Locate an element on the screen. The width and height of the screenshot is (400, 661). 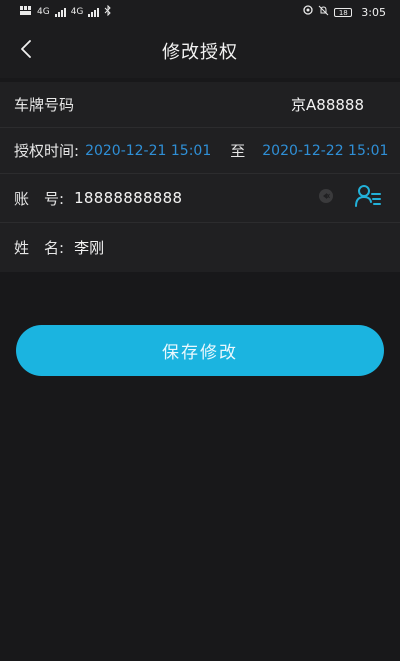
start-time-picker: 2020-12-21 15:01 is located at coordinates (148, 151).